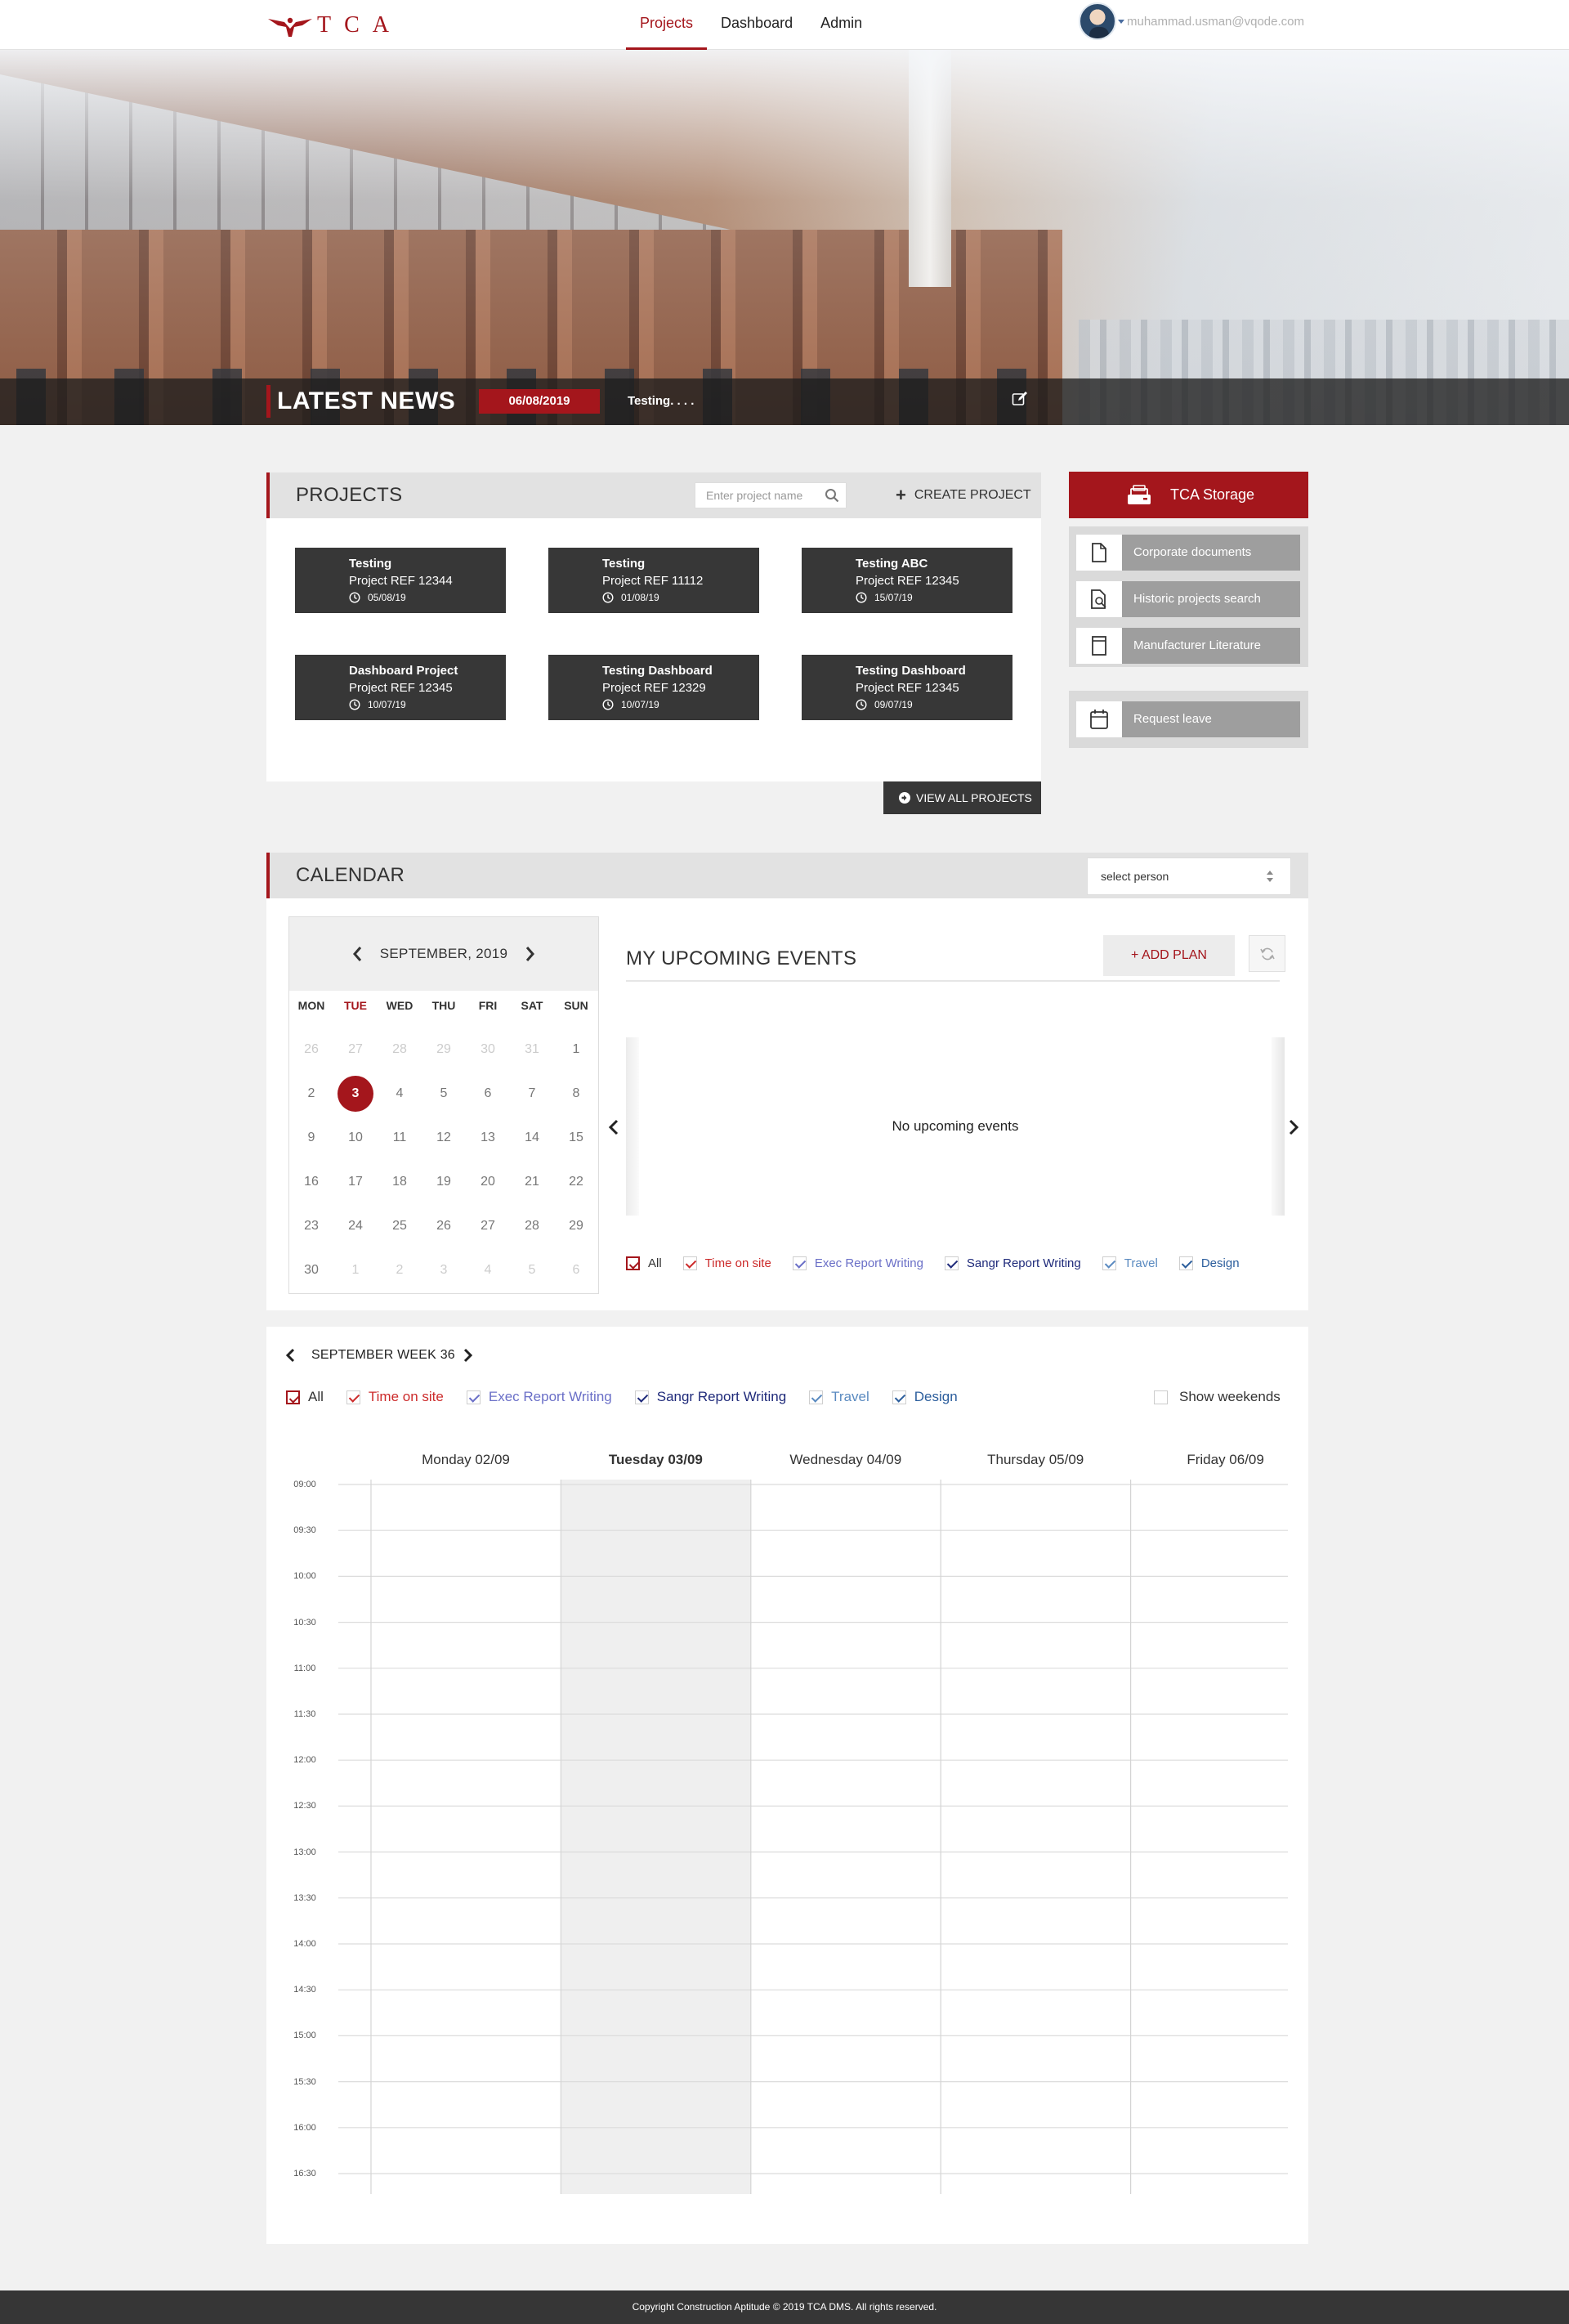  What do you see at coordinates (532, 1138) in the screenshot?
I see `calendar-day: 14` at bounding box center [532, 1138].